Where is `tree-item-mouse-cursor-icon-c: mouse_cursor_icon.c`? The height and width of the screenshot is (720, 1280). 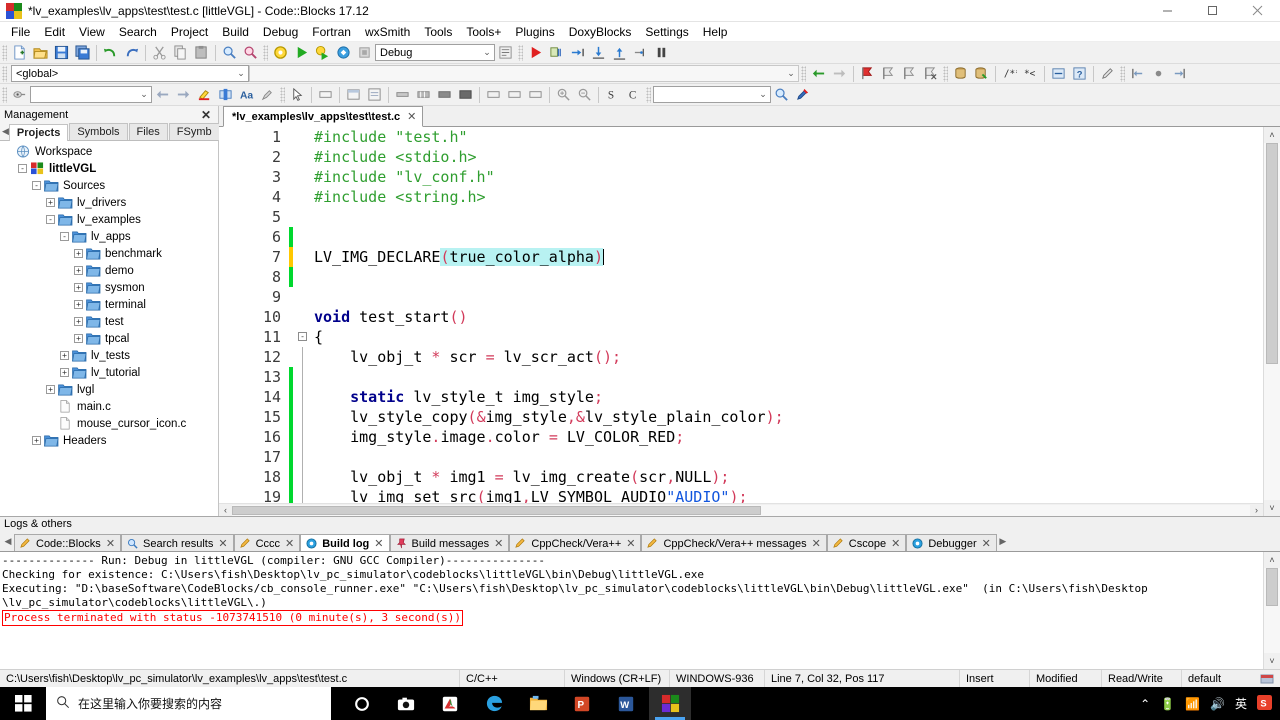
tree-item-mouse-cursor-icon-c: mouse_cursor_icon.c is located at coordinates (109, 423).